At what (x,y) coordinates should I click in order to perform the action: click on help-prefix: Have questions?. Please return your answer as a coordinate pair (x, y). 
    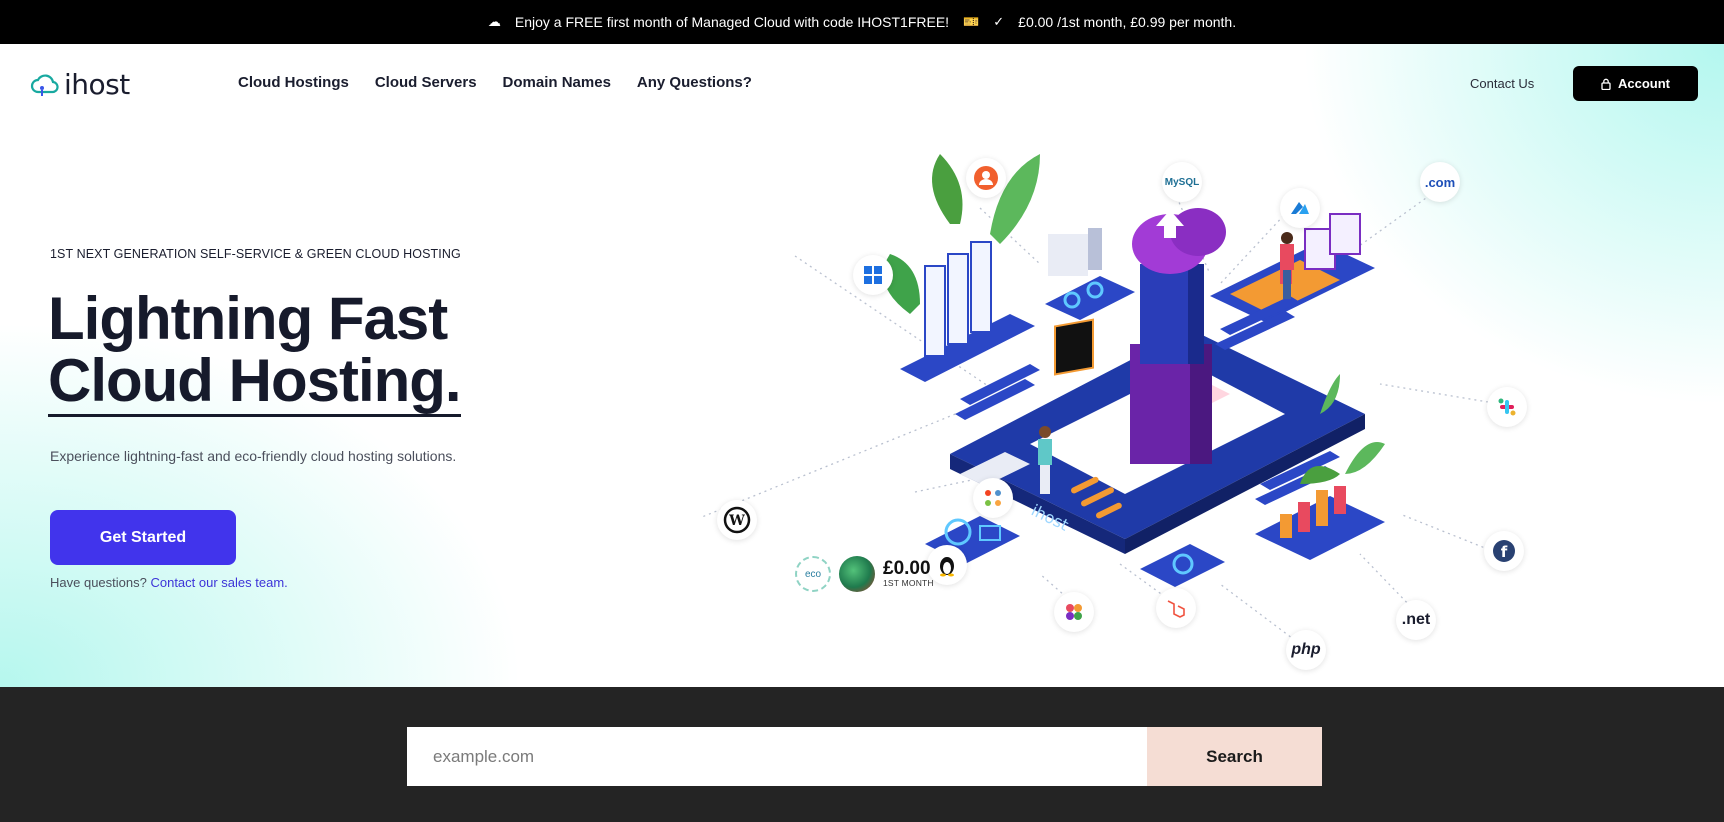
    Looking at the image, I should click on (98, 582).